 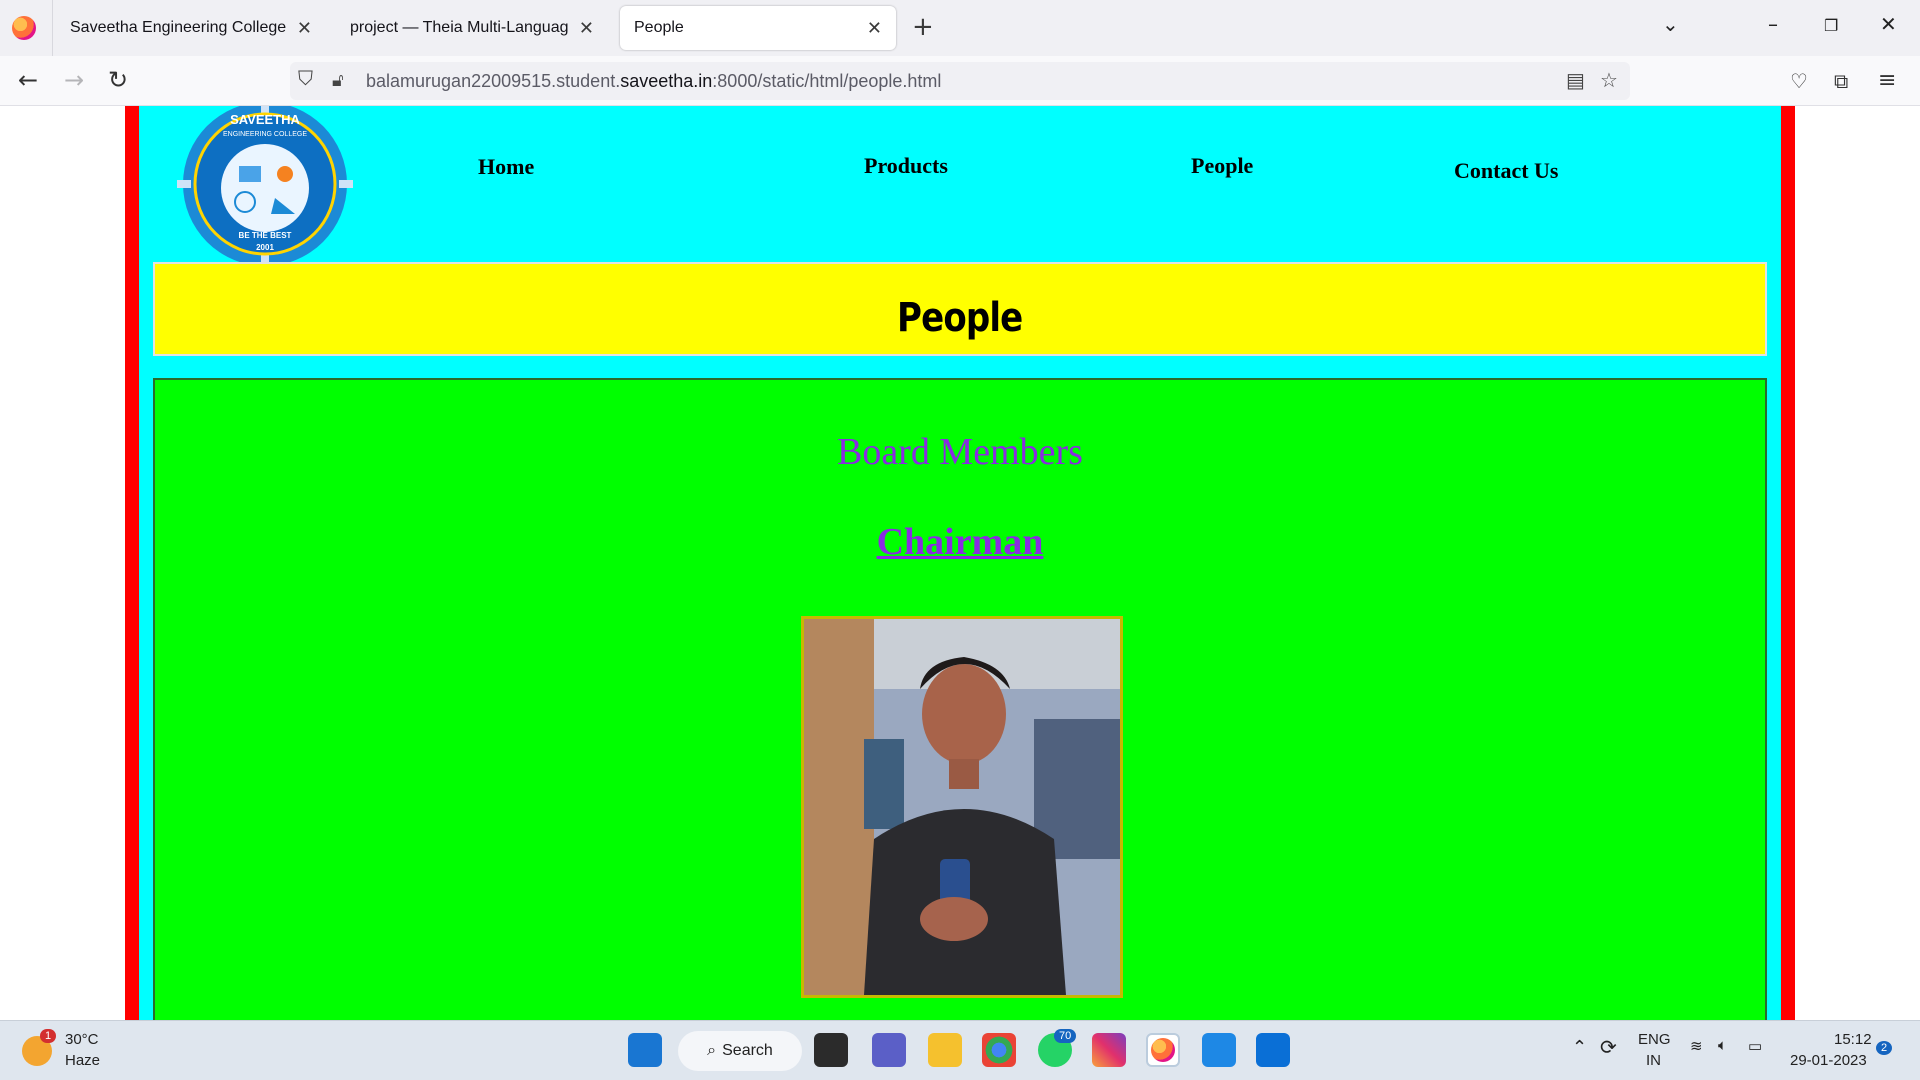 I want to click on pocket-icon: ♡, so click(x=1799, y=81).